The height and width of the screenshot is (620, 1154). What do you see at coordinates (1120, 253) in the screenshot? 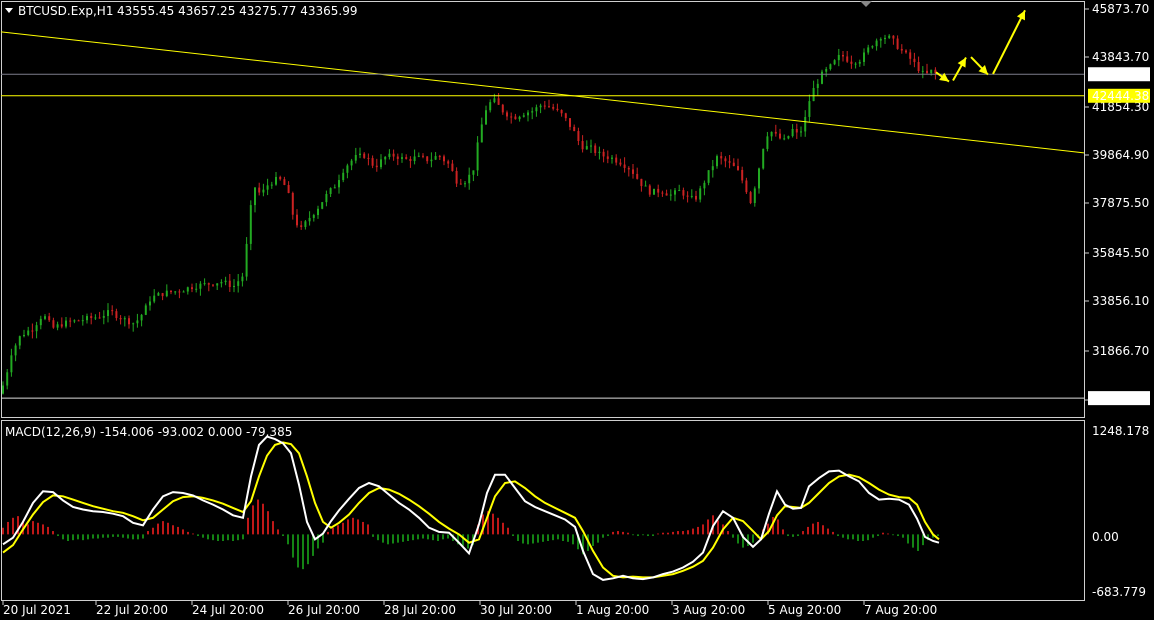
I see `price-tick-label: 35845.50` at bounding box center [1120, 253].